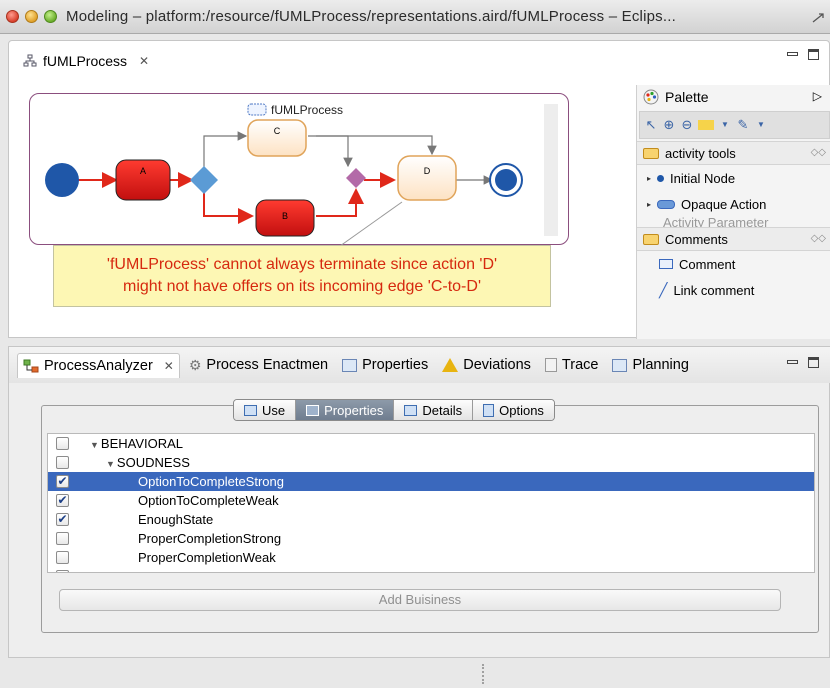 This screenshot has height=688, width=830. I want to click on activity-diagram: fUMLProcess A C B D, so click(299, 169).